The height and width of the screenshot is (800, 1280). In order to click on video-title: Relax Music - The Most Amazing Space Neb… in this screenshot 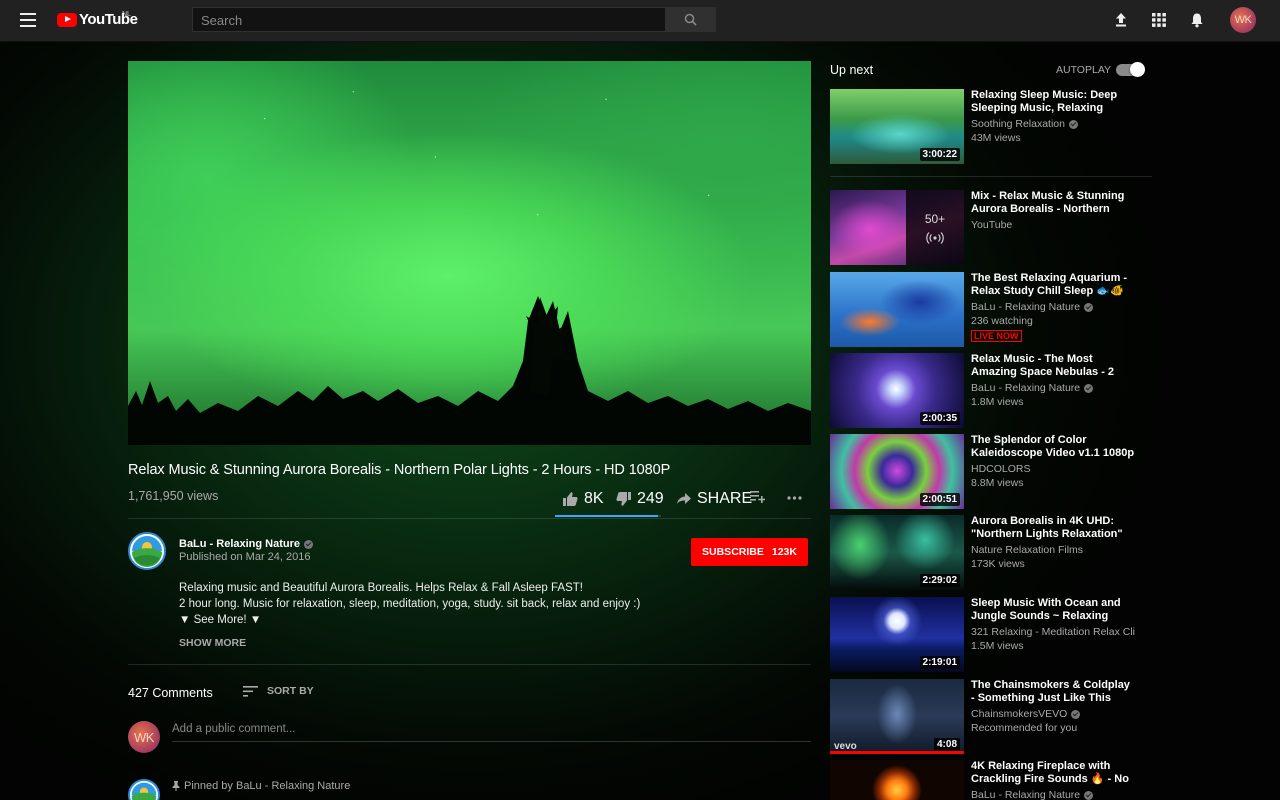, I will do `click(1043, 365)`.